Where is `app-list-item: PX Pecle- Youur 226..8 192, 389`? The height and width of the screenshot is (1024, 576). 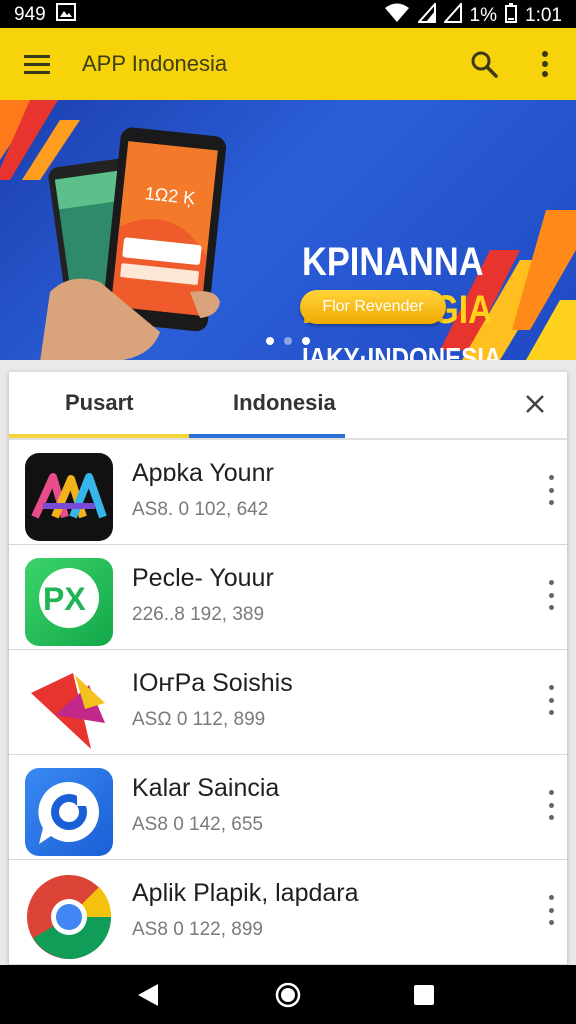 app-list-item: PX Pecle- Youur 226..8 192, 389 is located at coordinates (288, 597).